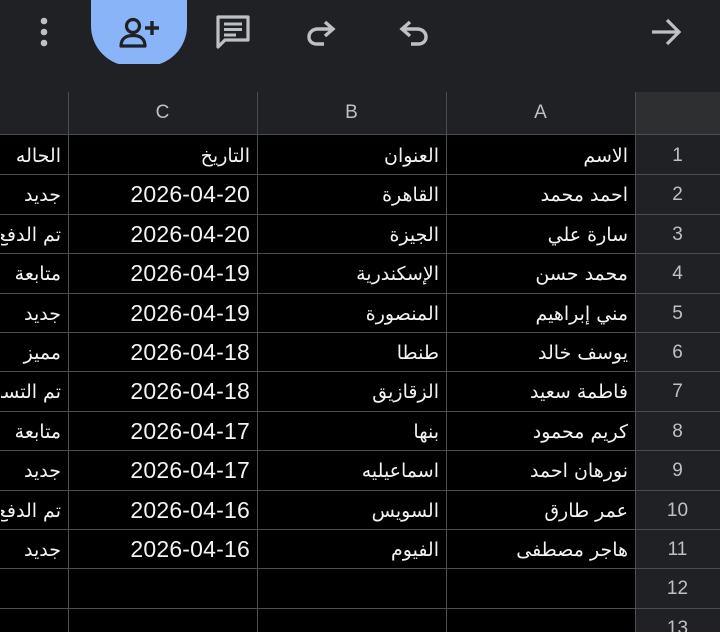  I want to click on cell-b-row-3: الجيزة, so click(348, 234).